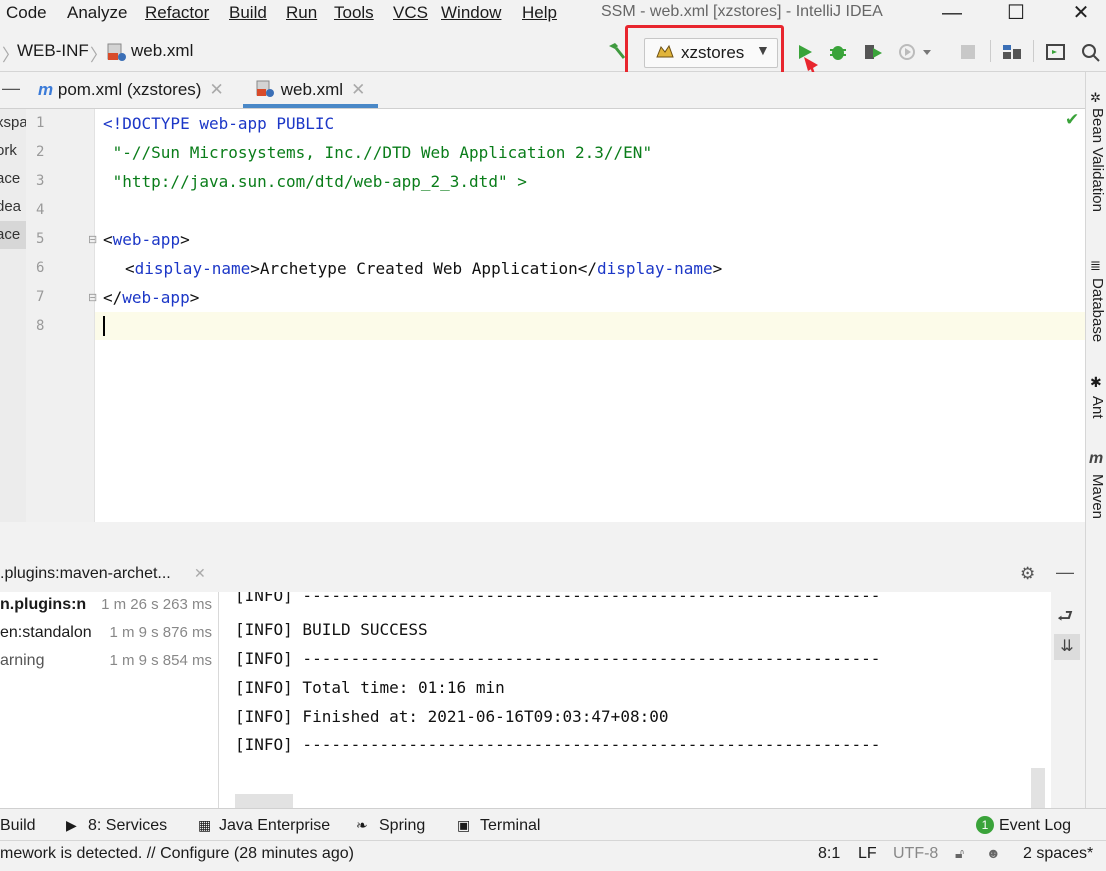 This screenshot has height=871, width=1106. Describe the element at coordinates (872, 52) in the screenshot. I see `coverage-icon` at that location.